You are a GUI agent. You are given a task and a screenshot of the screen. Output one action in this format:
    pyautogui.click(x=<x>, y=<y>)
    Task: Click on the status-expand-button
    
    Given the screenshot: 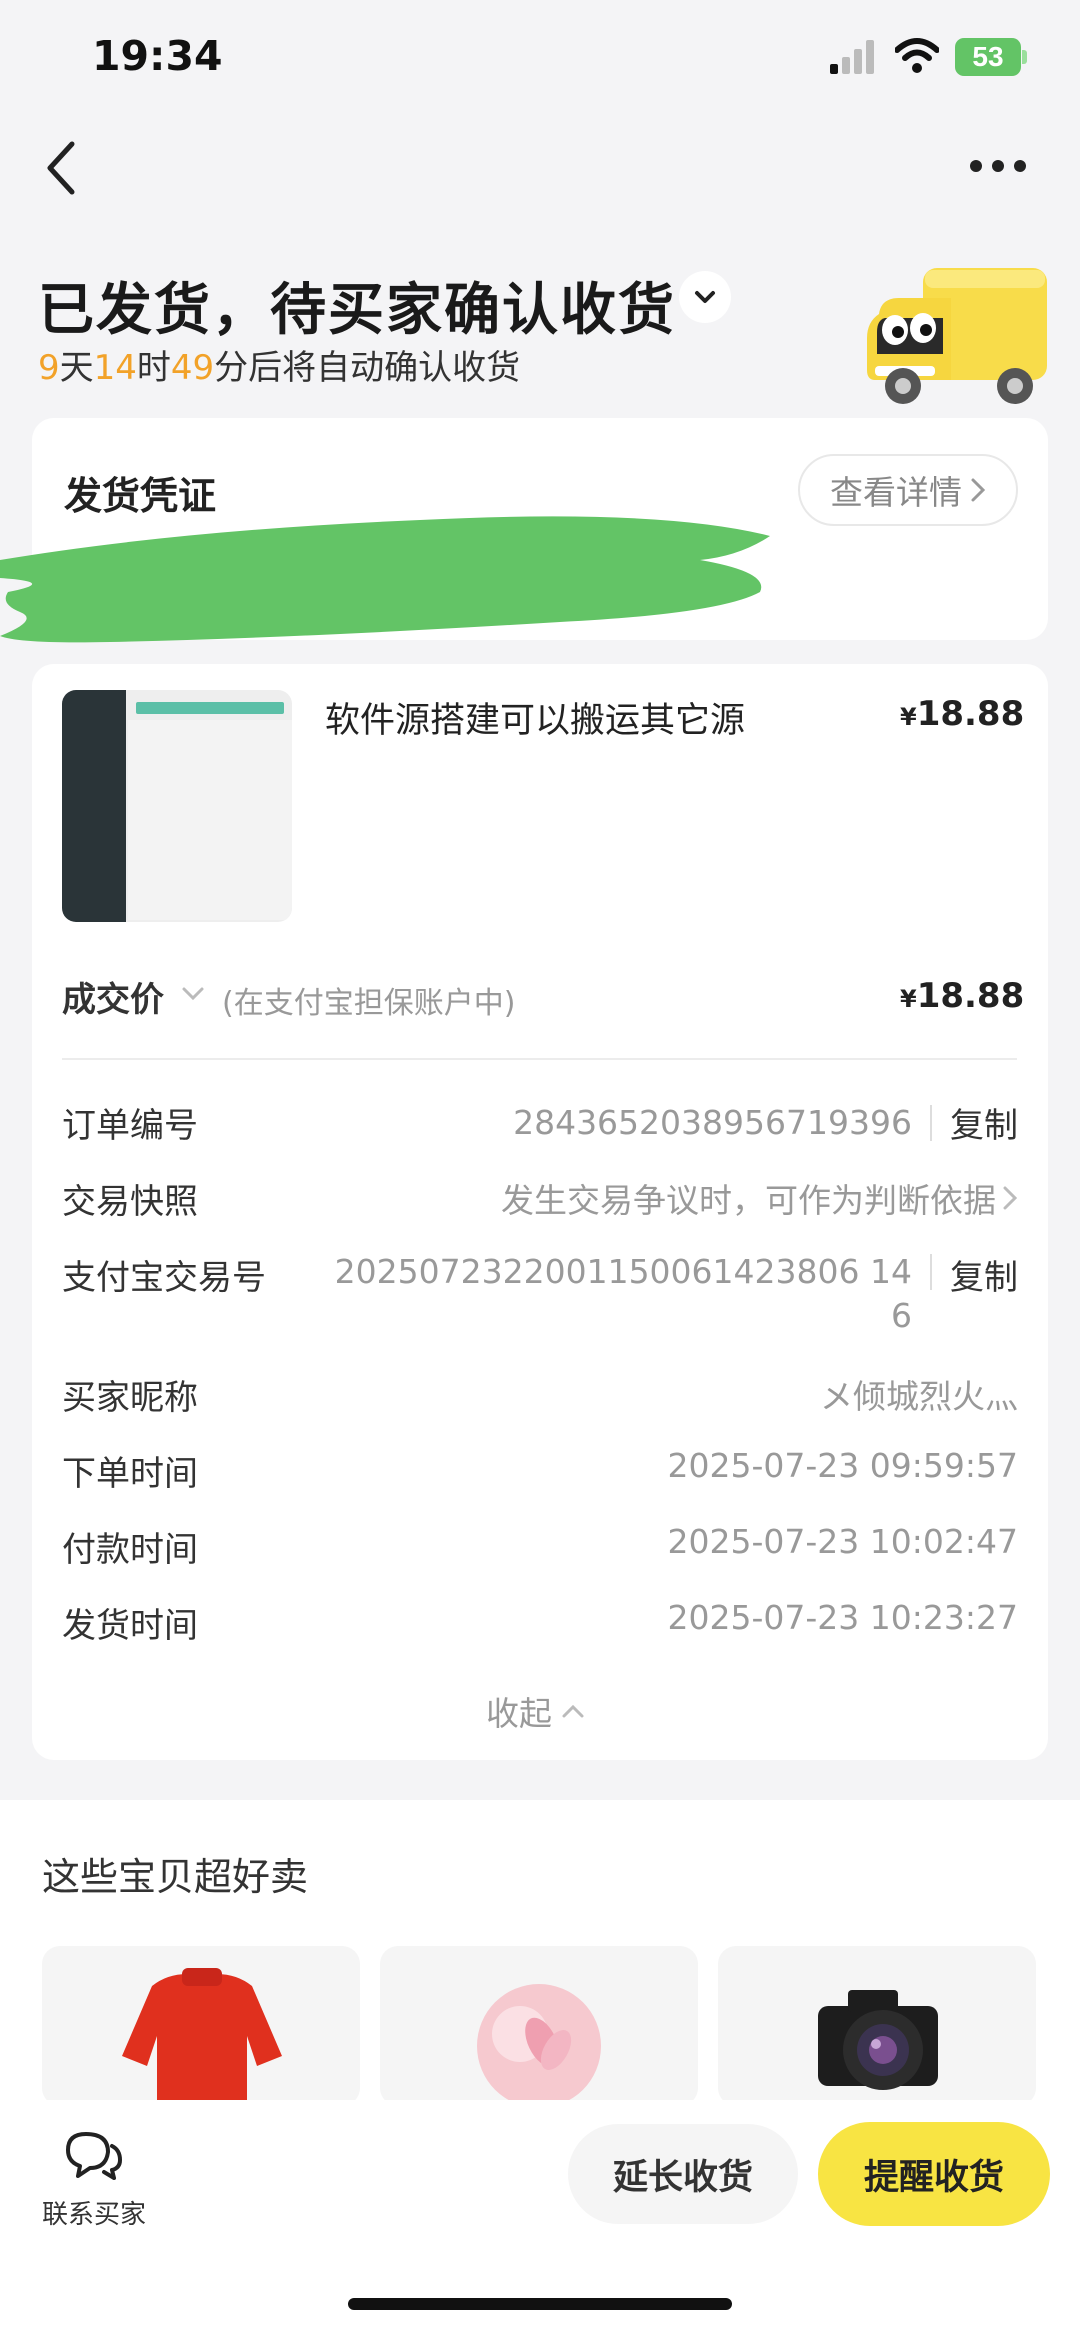 What is the action you would take?
    pyautogui.click(x=705, y=297)
    